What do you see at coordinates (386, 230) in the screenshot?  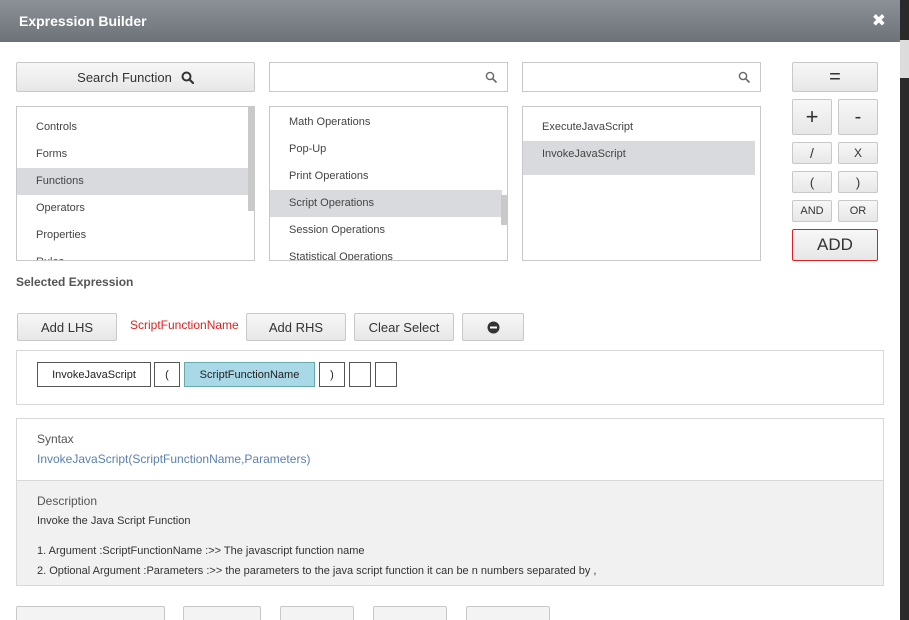 I see `list-item-session-operations: Session Operations` at bounding box center [386, 230].